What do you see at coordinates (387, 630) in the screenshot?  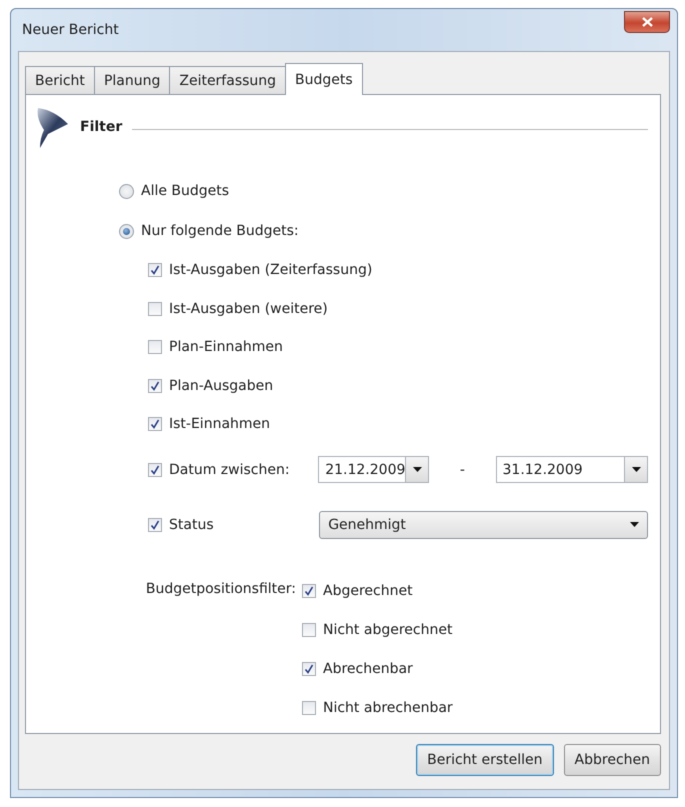 I see `checkbox-label: Nicht abgerechnet` at bounding box center [387, 630].